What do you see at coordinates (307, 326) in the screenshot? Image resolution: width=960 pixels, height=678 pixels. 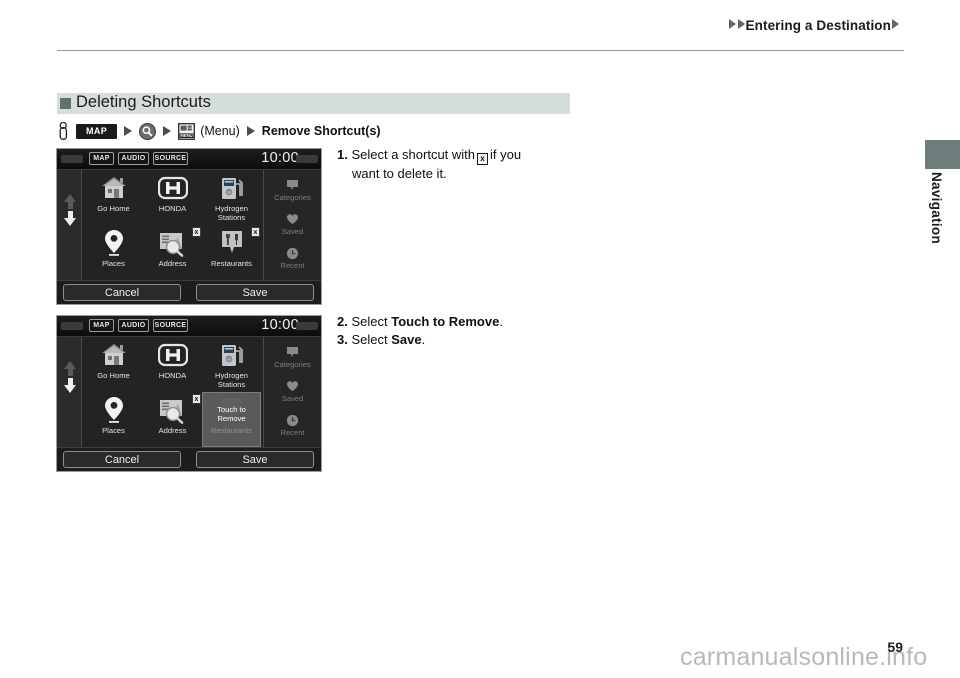 I see `topbar-right-corner` at bounding box center [307, 326].